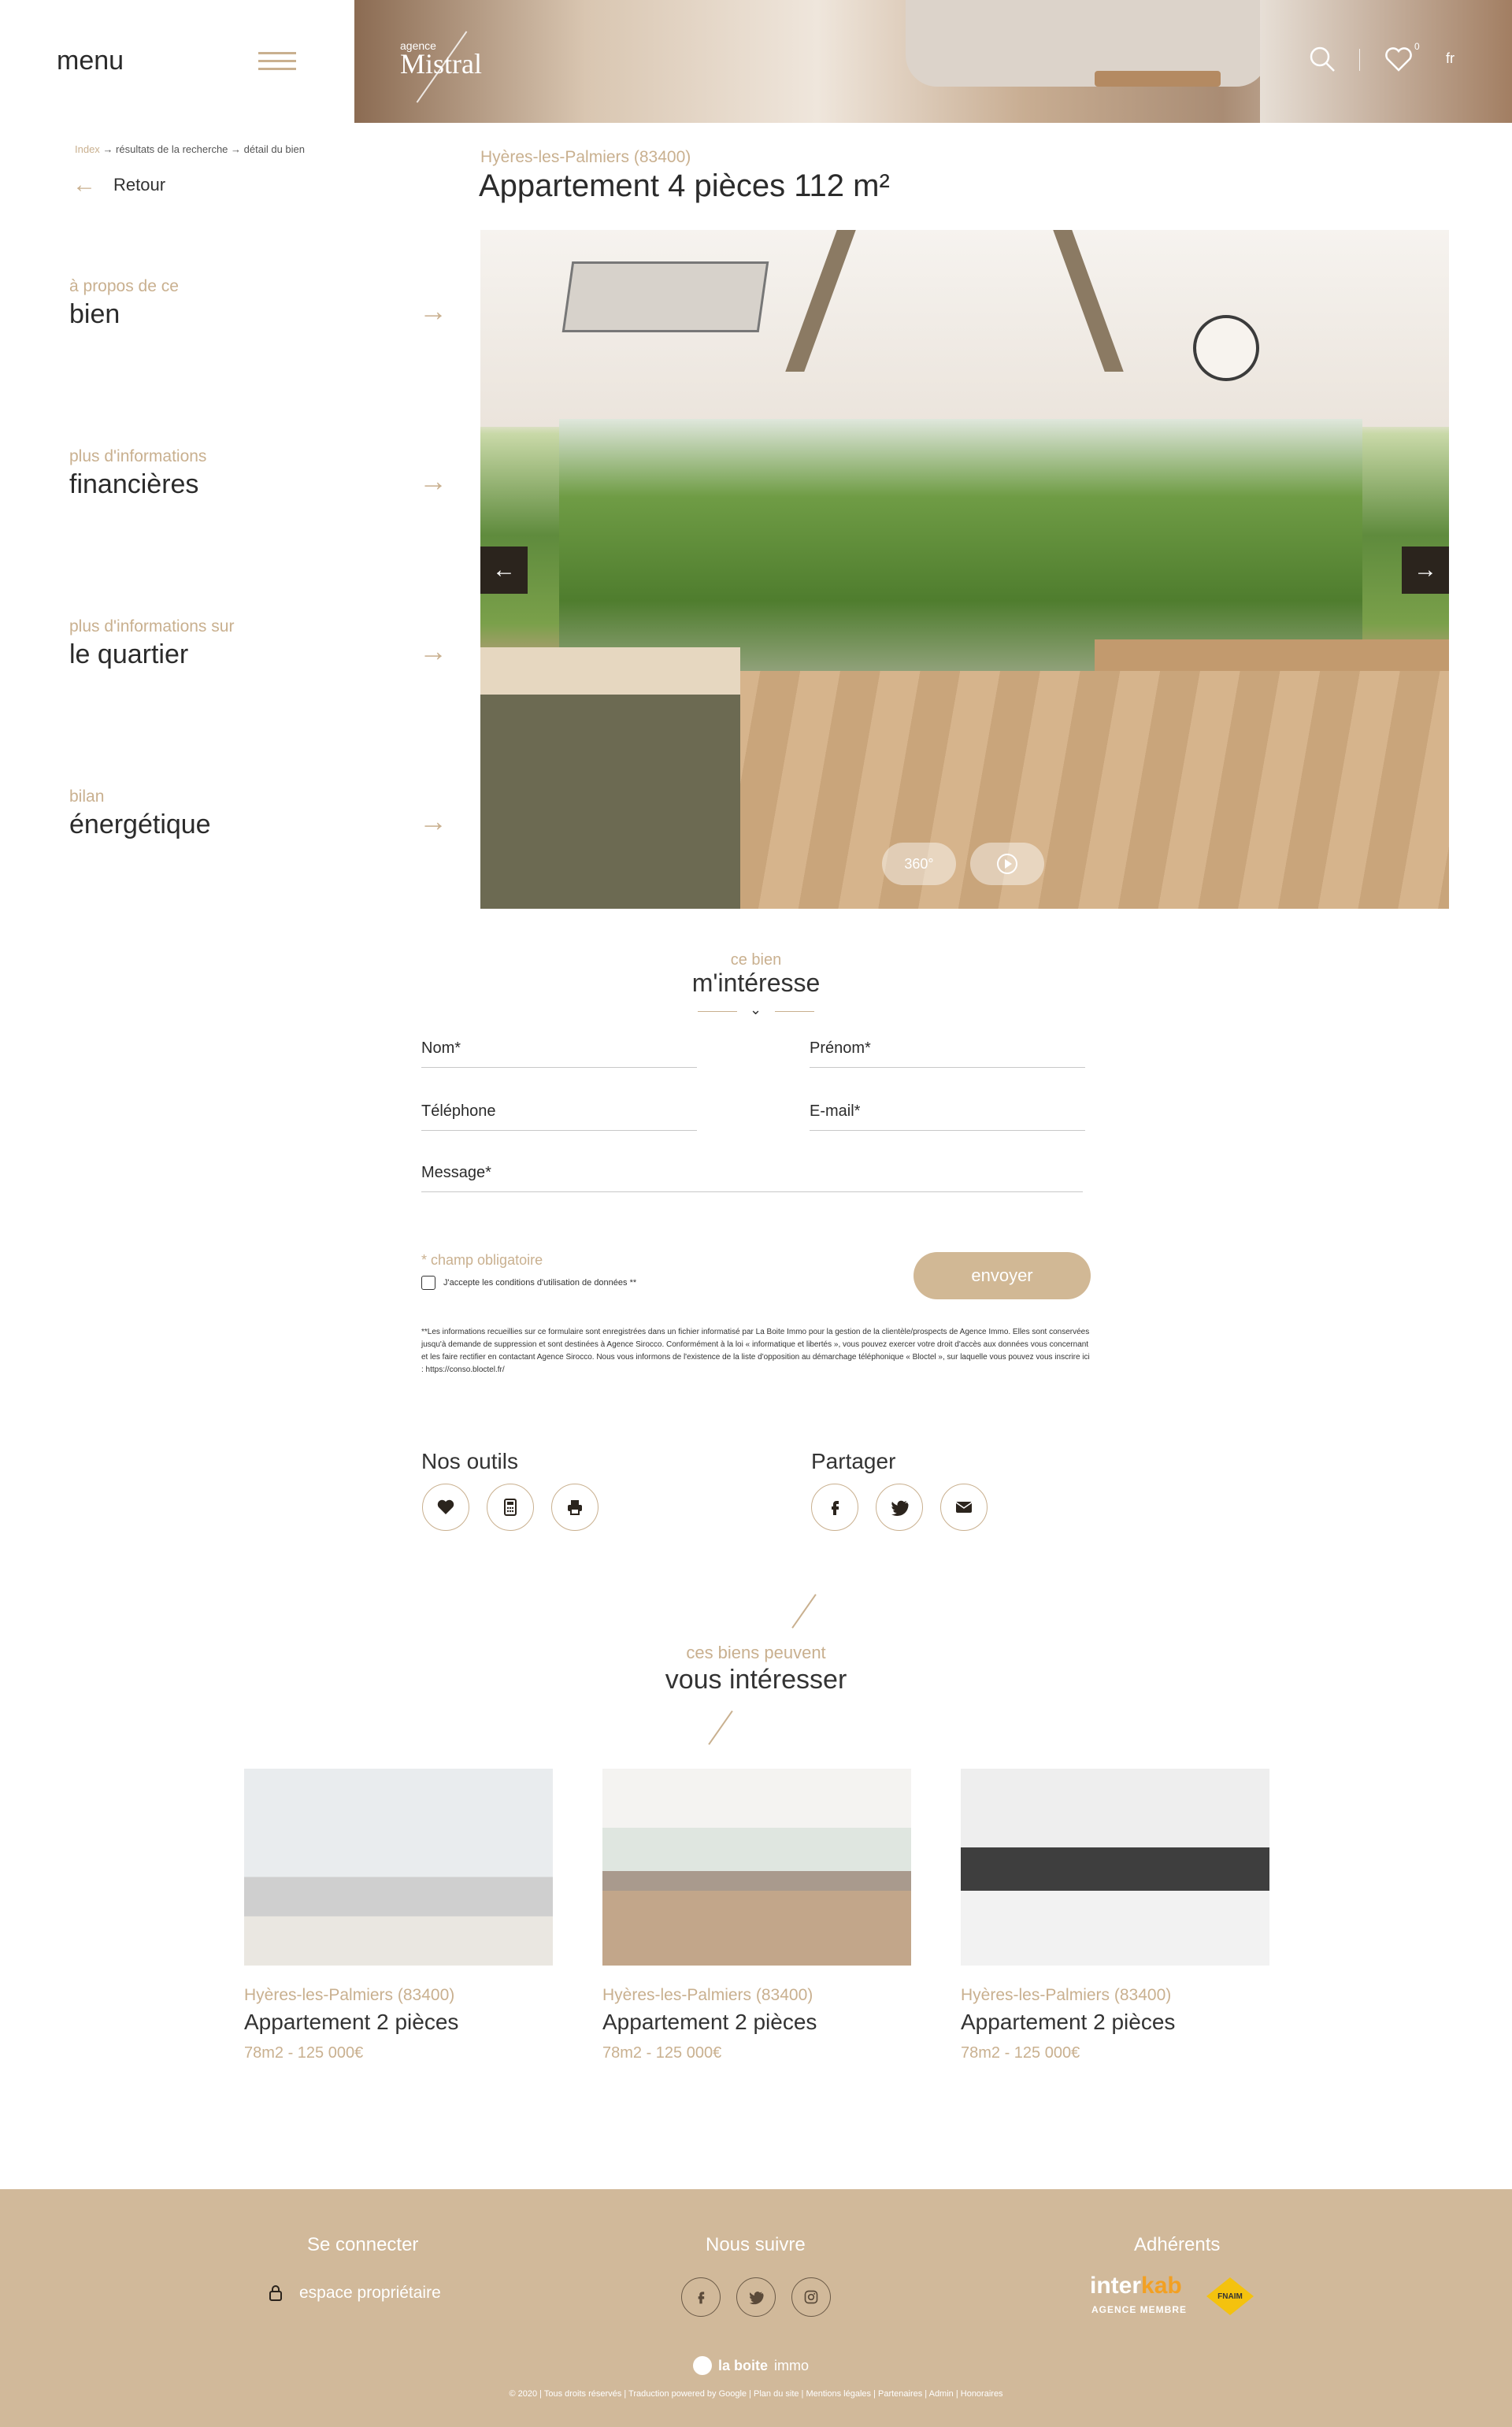 The height and width of the screenshot is (2427, 1512). I want to click on calculator-icon, so click(510, 1507).